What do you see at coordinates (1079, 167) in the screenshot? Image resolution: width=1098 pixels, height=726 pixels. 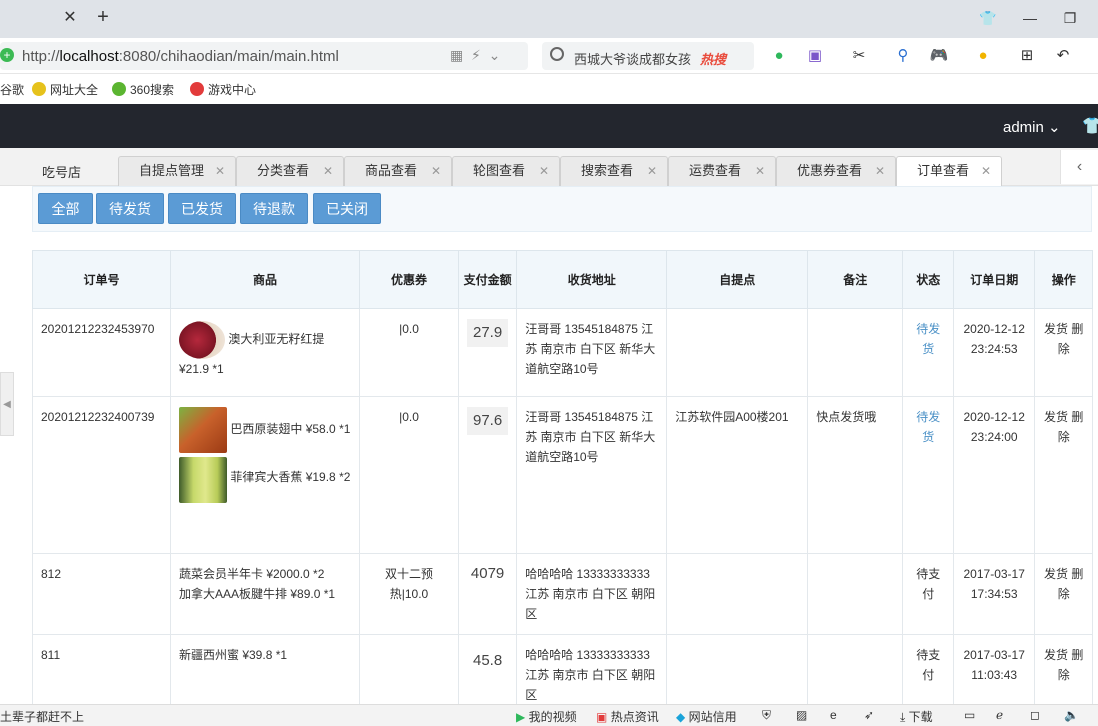 I see `tabs-scroll-left-button: ‹` at bounding box center [1079, 167].